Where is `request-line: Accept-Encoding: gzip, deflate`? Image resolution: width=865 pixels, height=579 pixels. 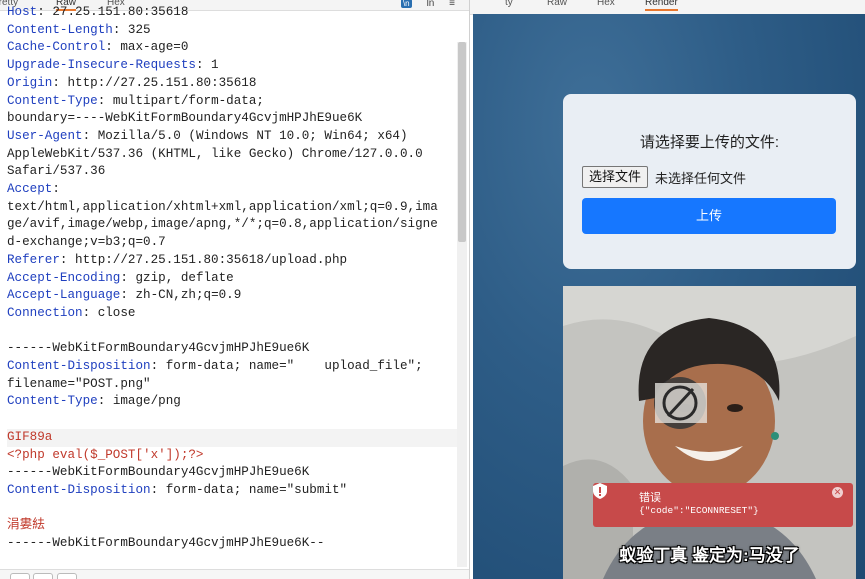 request-line: Accept-Encoding: gzip, deflate is located at coordinates (233, 279).